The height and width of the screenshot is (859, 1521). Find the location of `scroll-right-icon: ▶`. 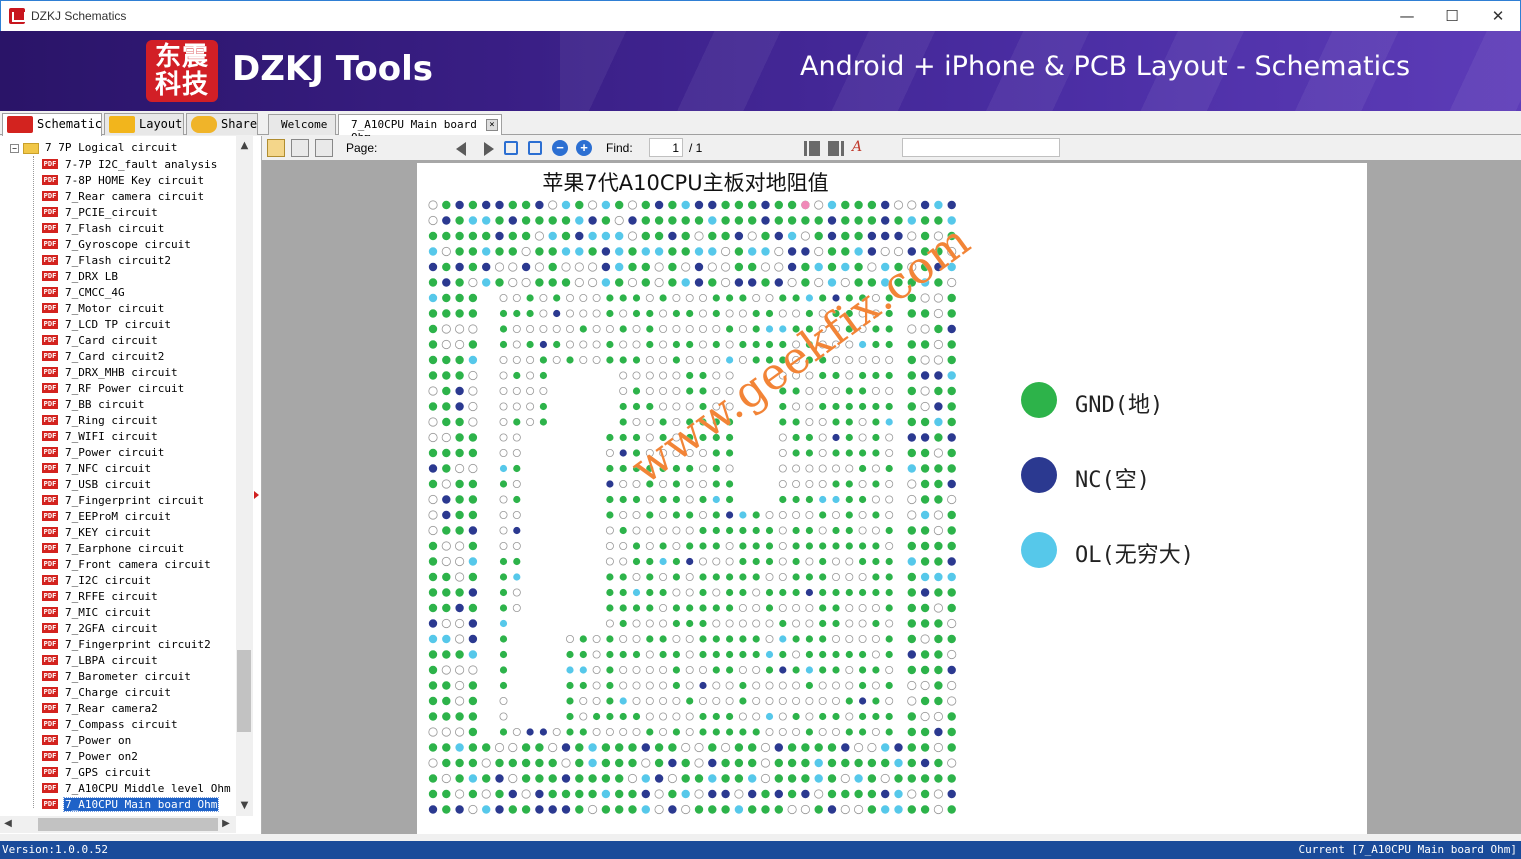

scroll-right-icon: ▶ is located at coordinates (226, 823).